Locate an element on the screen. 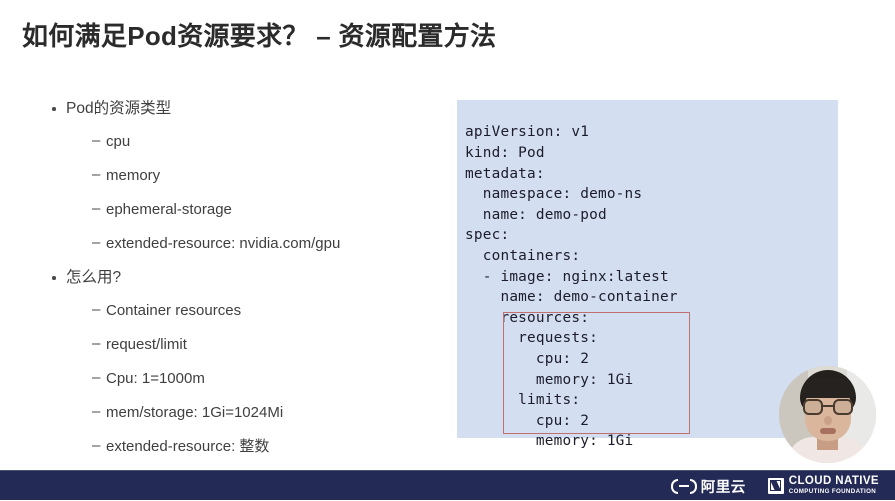 The width and height of the screenshot is (895, 501). cncf-logo-text: CLOUD NATIVE COMPUTING FOUNDATION is located at coordinates (834, 485).